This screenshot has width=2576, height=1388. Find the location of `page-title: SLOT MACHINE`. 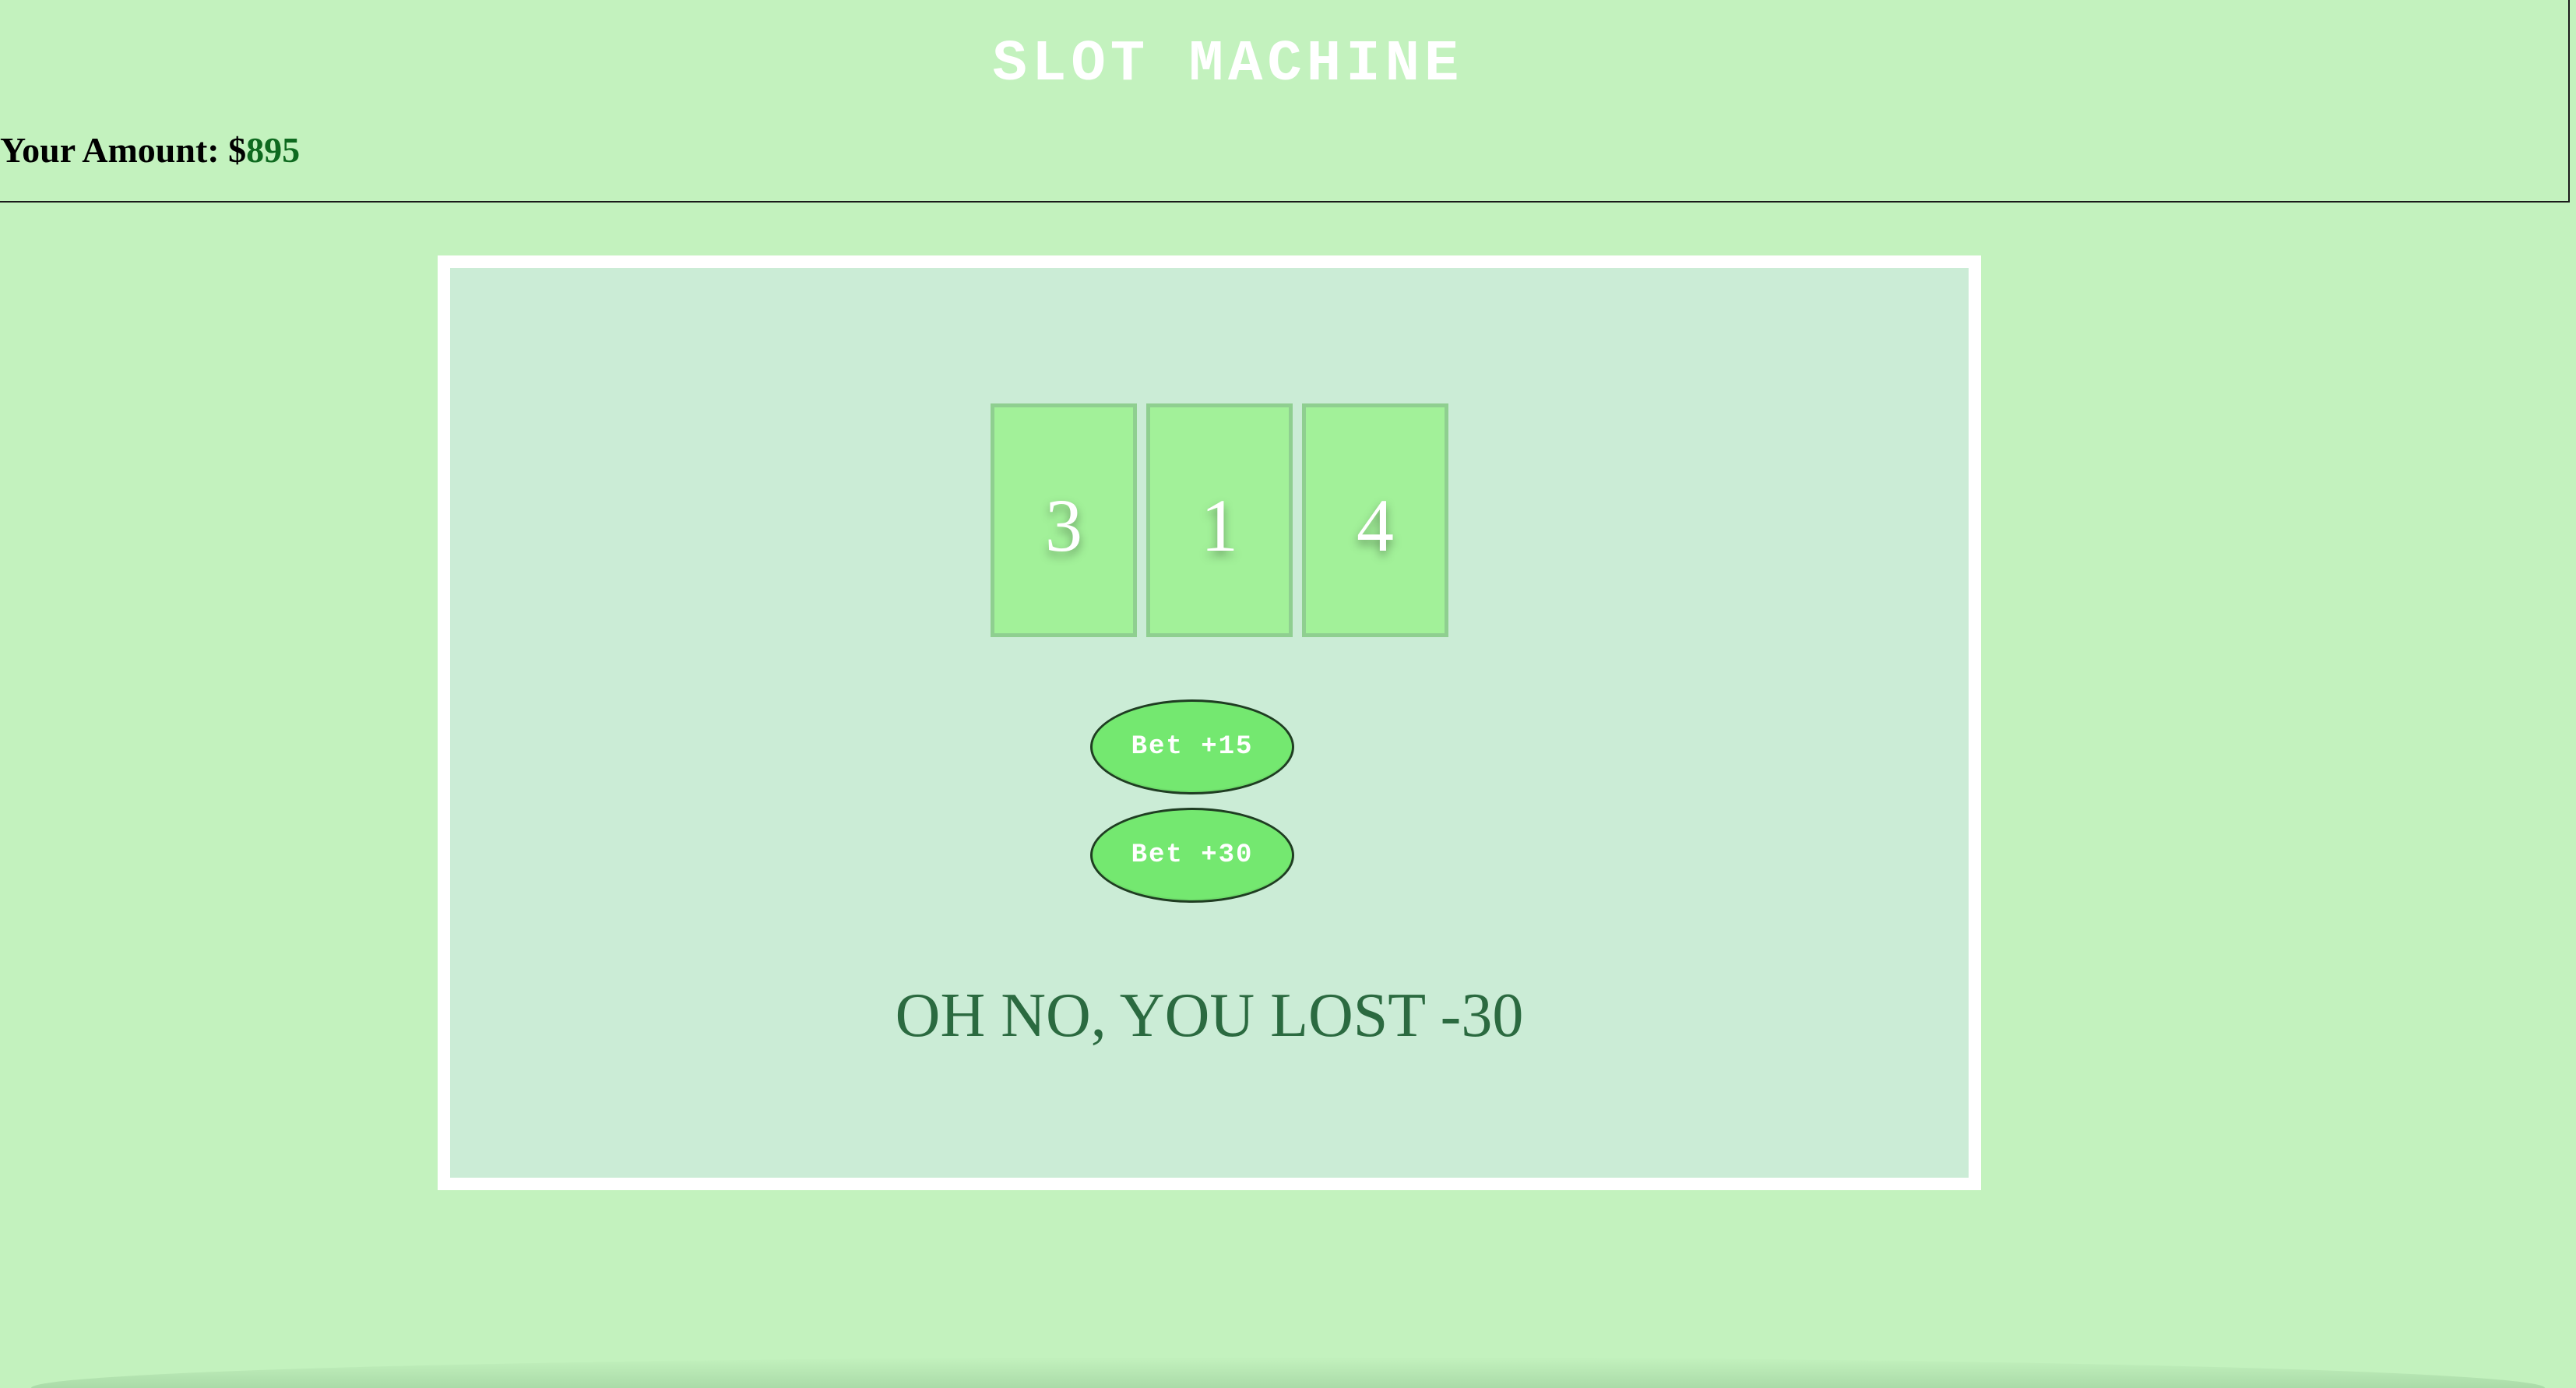

page-title: SLOT MACHINE is located at coordinates (1228, 64).